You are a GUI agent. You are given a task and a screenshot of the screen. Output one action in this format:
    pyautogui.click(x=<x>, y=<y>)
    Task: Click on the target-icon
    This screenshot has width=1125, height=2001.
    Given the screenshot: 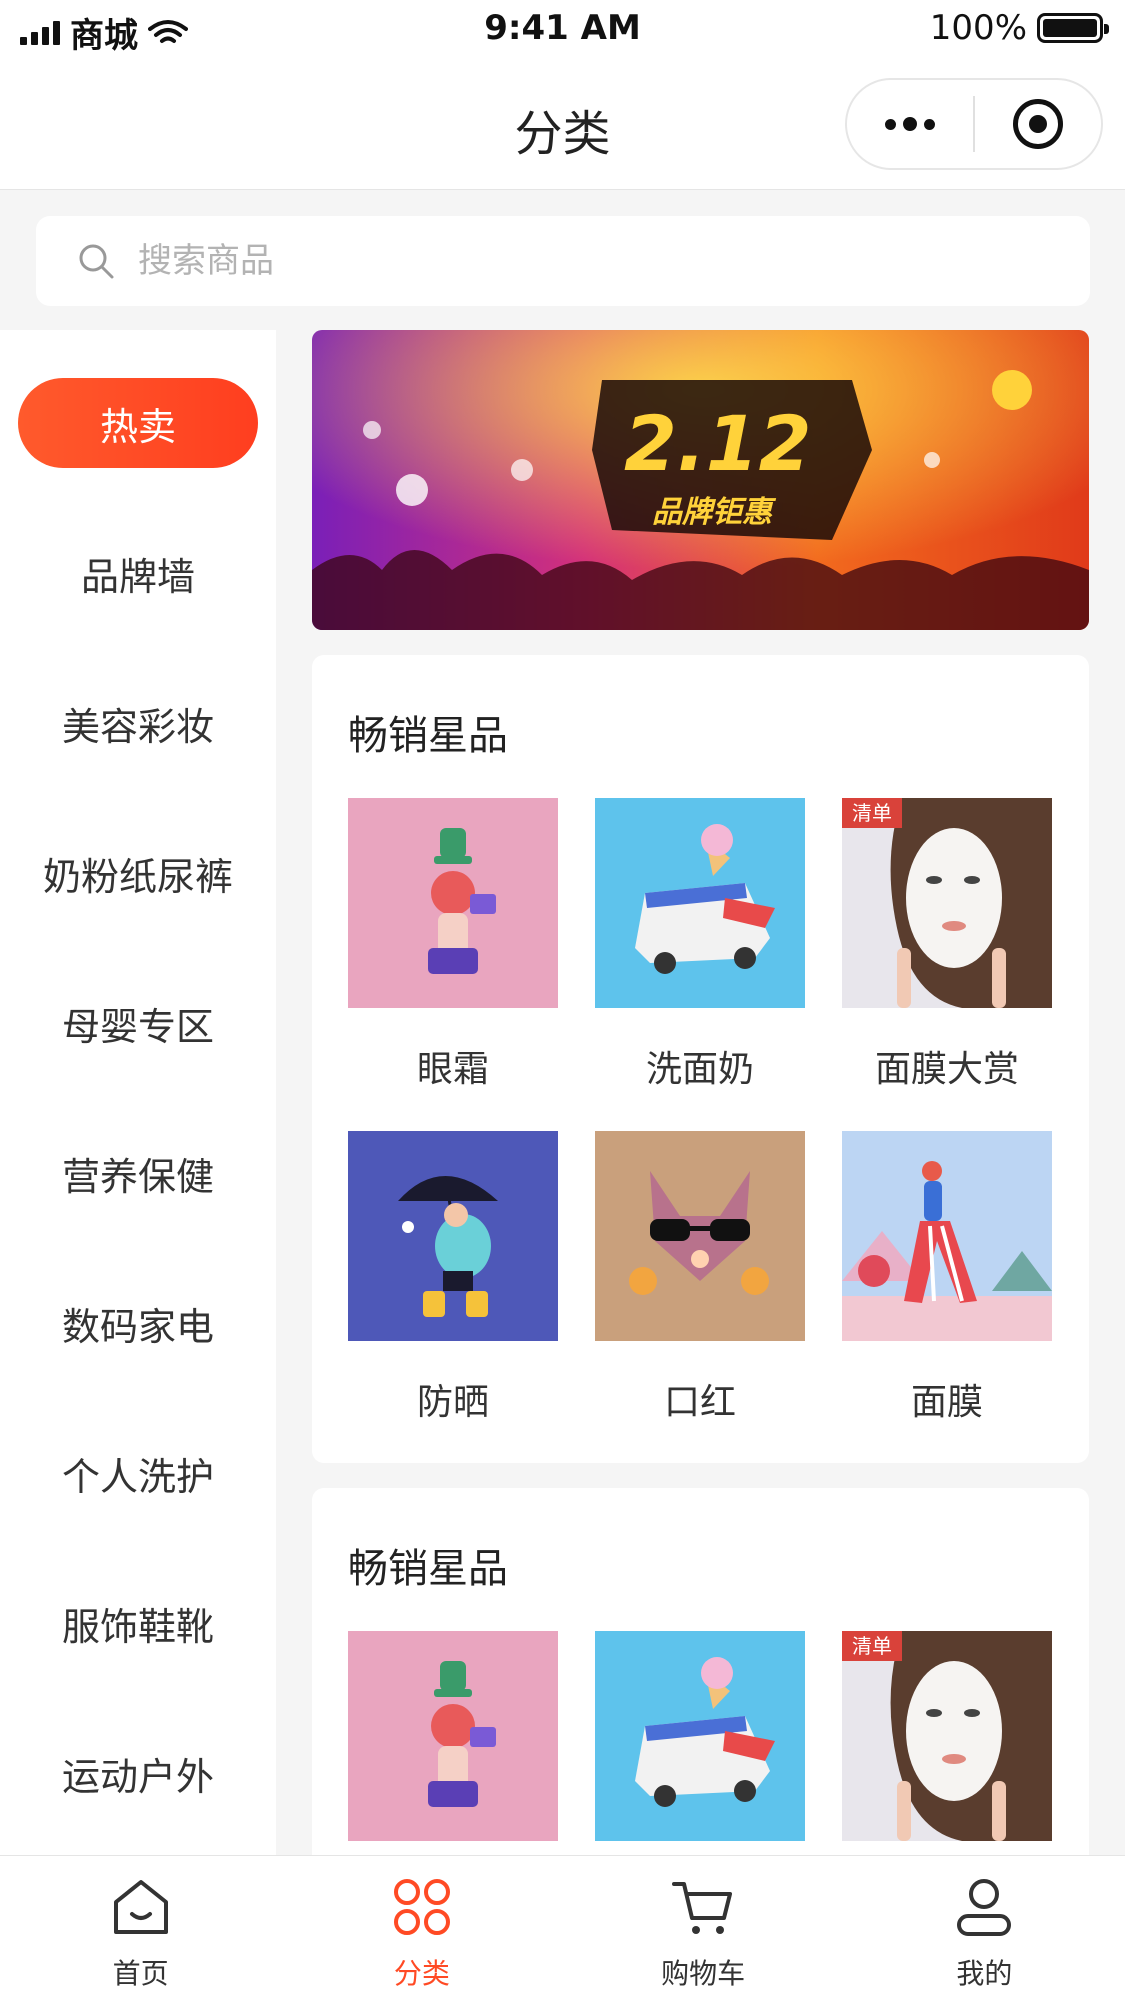 What is the action you would take?
    pyautogui.click(x=1038, y=124)
    